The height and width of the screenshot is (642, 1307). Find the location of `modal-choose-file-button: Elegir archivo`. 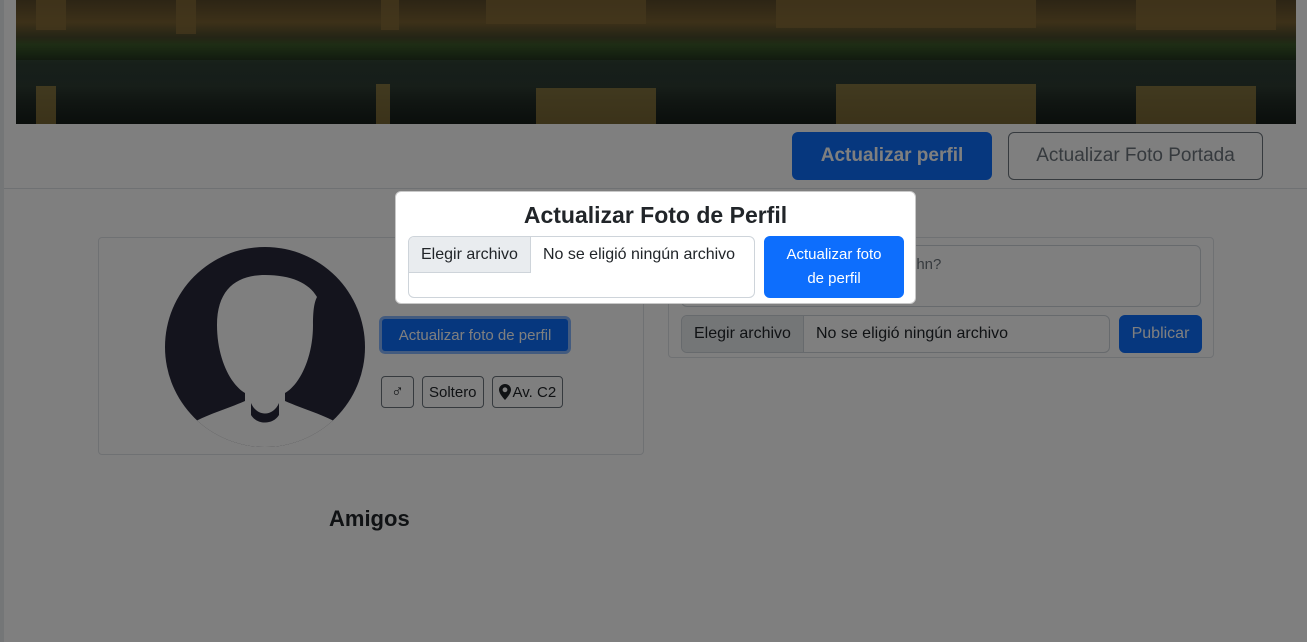

modal-choose-file-button: Elegir archivo is located at coordinates (470, 255).